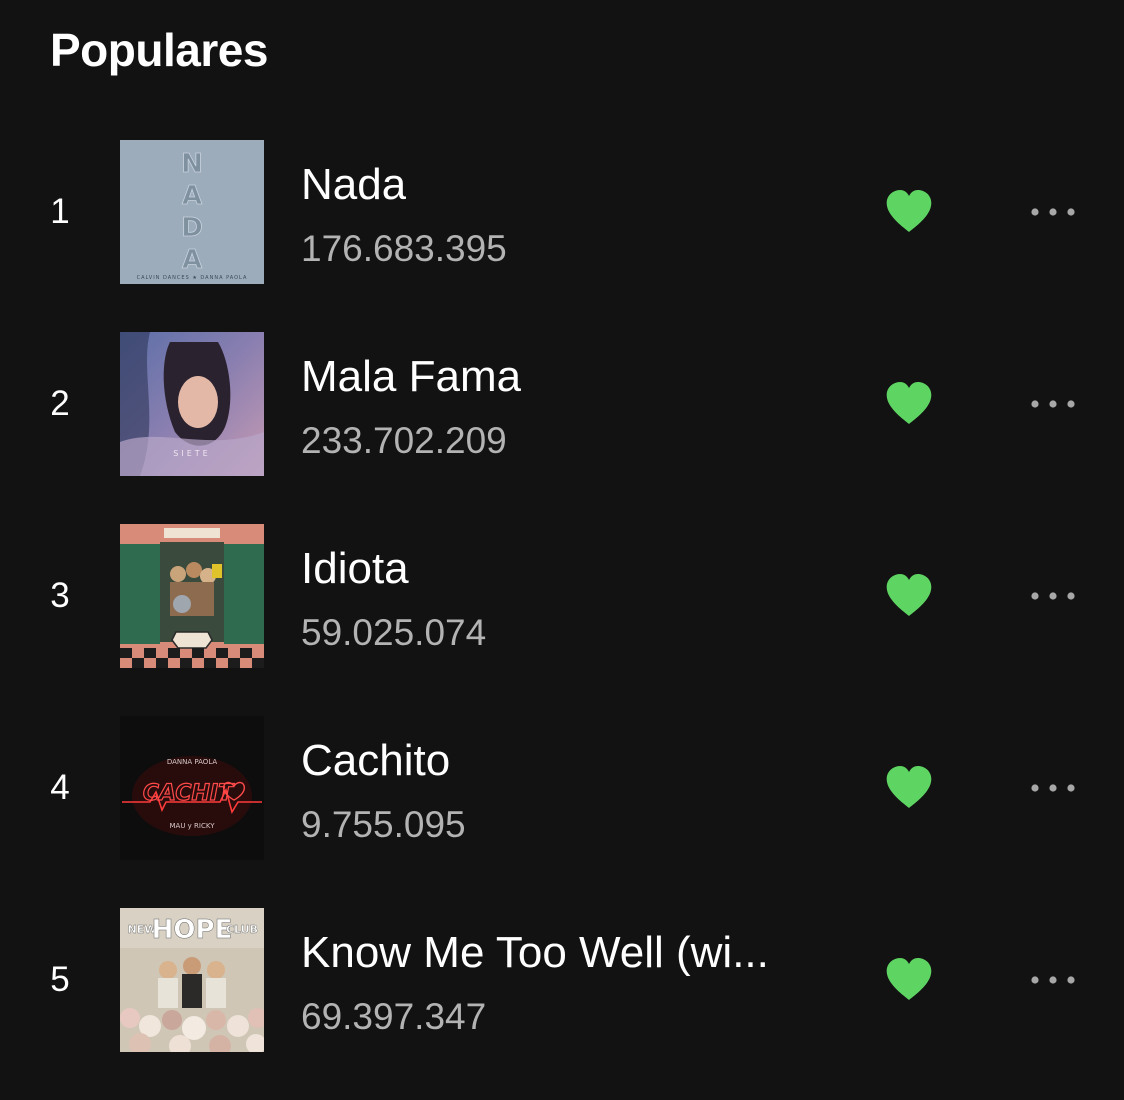 Image resolution: width=1124 pixels, height=1100 pixels. Describe the element at coordinates (394, 1016) in the screenshot. I see `track-play-count: 69.397.347` at that location.